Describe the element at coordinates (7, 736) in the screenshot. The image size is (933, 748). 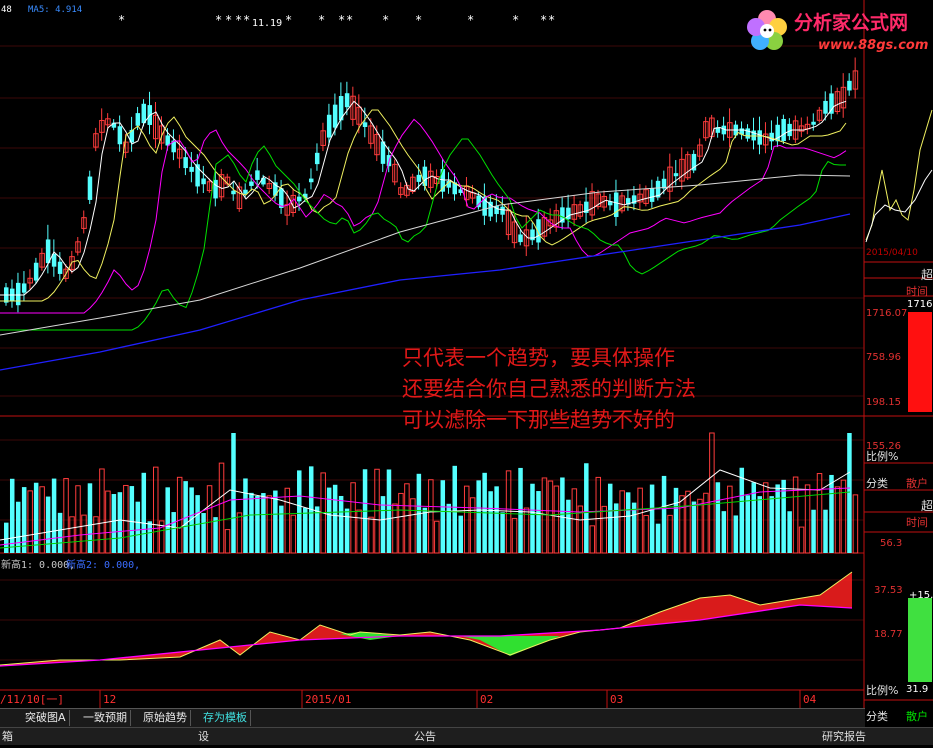
I see `status-left: 箱` at that location.